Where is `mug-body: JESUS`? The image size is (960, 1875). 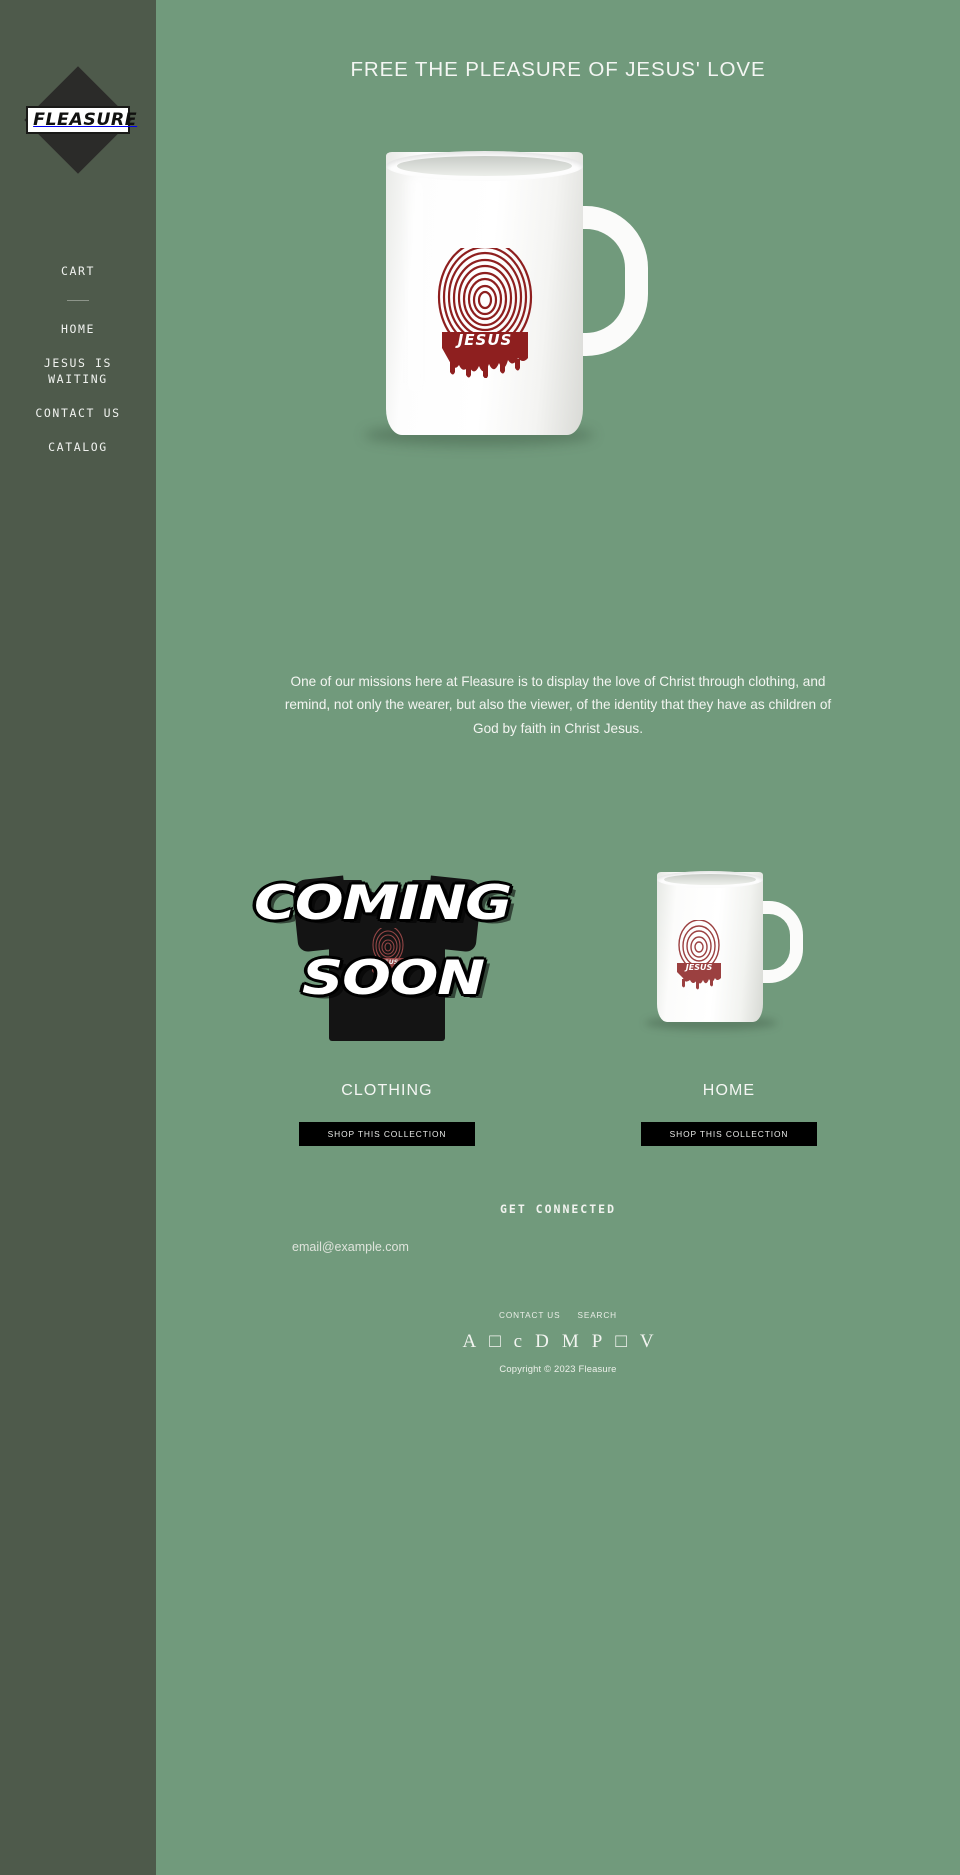 mug-body: JESUS is located at coordinates (484, 293).